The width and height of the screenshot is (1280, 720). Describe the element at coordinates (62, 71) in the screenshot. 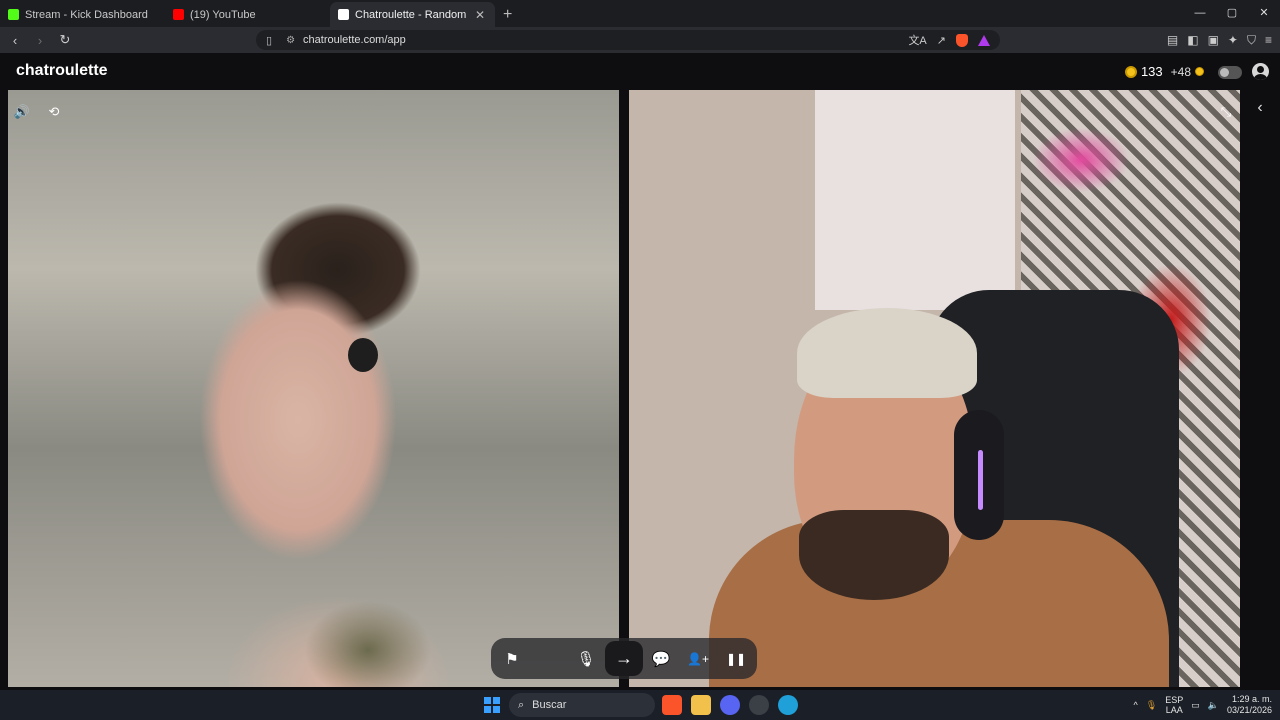

I see `chatroulette-logo: chatroulette` at that location.